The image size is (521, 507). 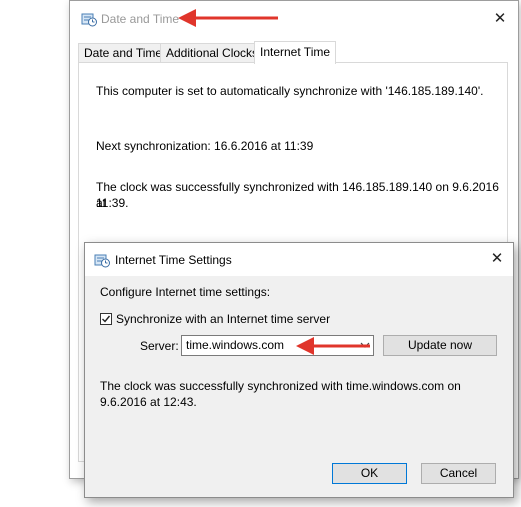 What do you see at coordinates (294, 19) in the screenshot?
I see `title-bar: Date and Time ✕` at bounding box center [294, 19].